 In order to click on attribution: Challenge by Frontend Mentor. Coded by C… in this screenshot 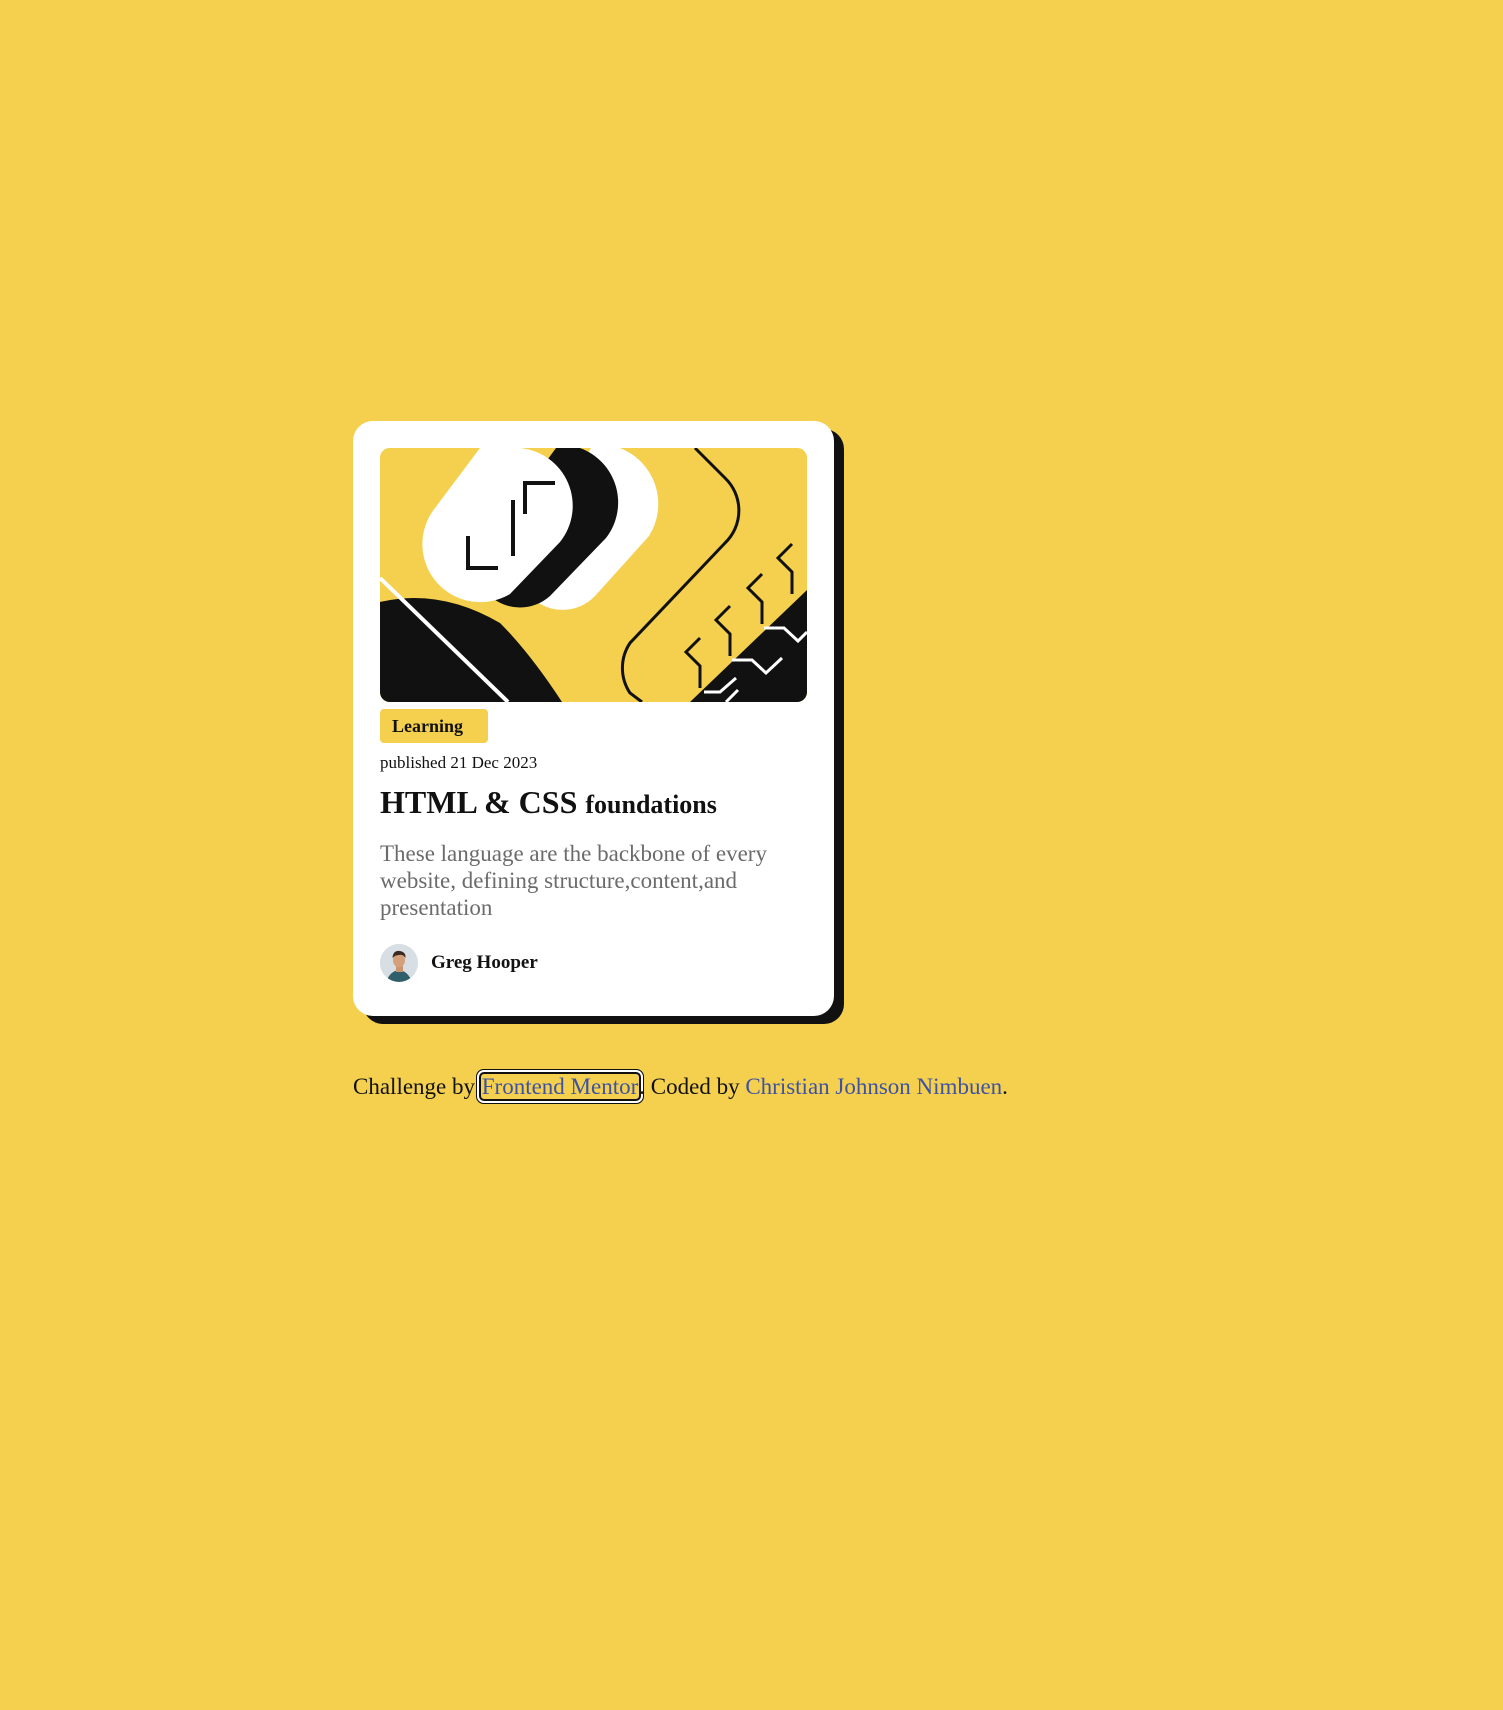, I will do `click(680, 1086)`.